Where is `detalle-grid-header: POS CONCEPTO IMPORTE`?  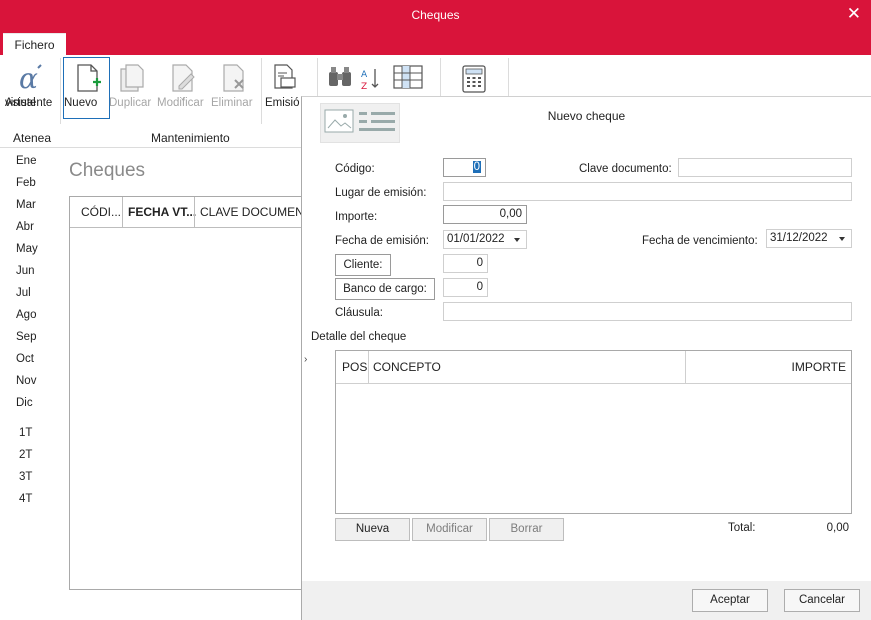
detalle-grid-header: POS CONCEPTO IMPORTE is located at coordinates (593, 367).